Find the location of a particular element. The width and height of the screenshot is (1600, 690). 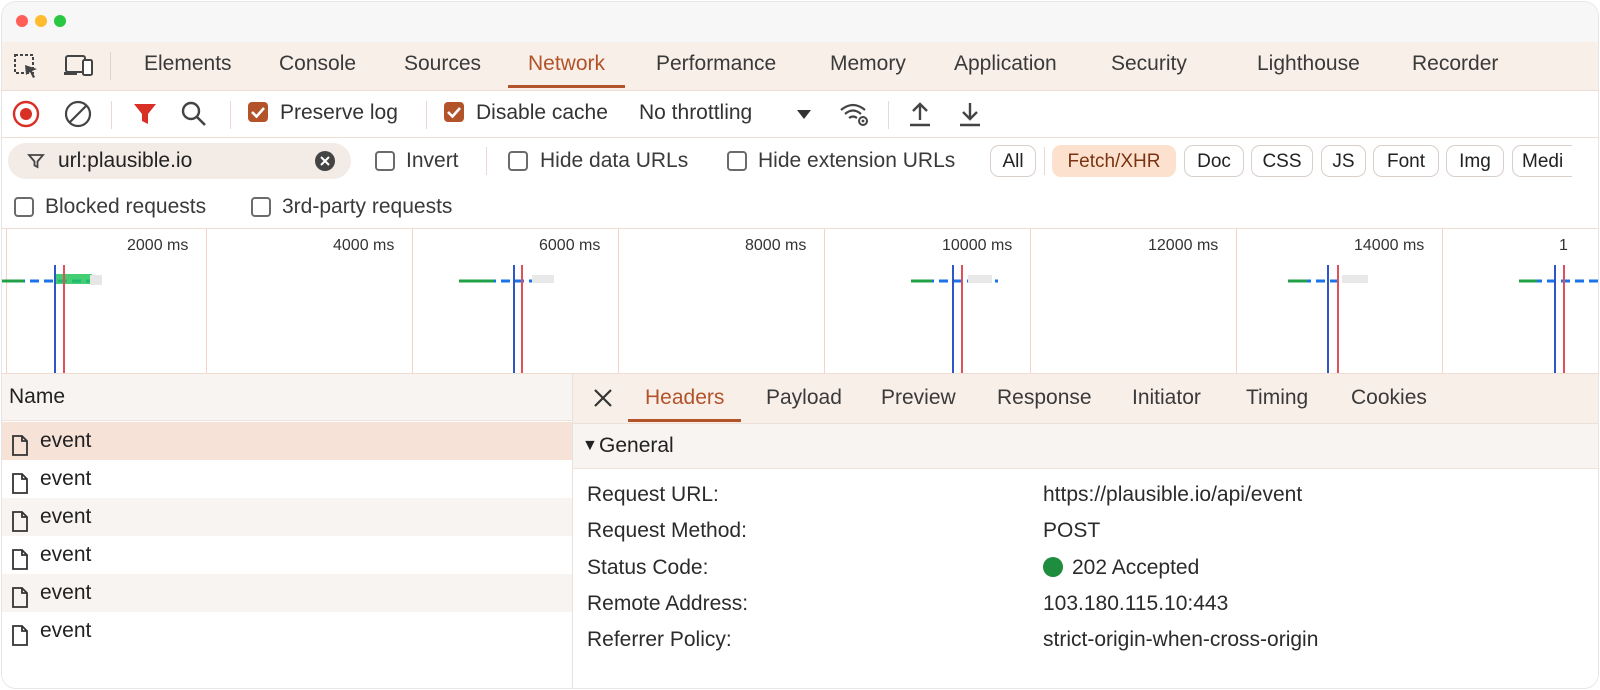

header-value: strict-origin-when-cross-origin is located at coordinates (1181, 639).